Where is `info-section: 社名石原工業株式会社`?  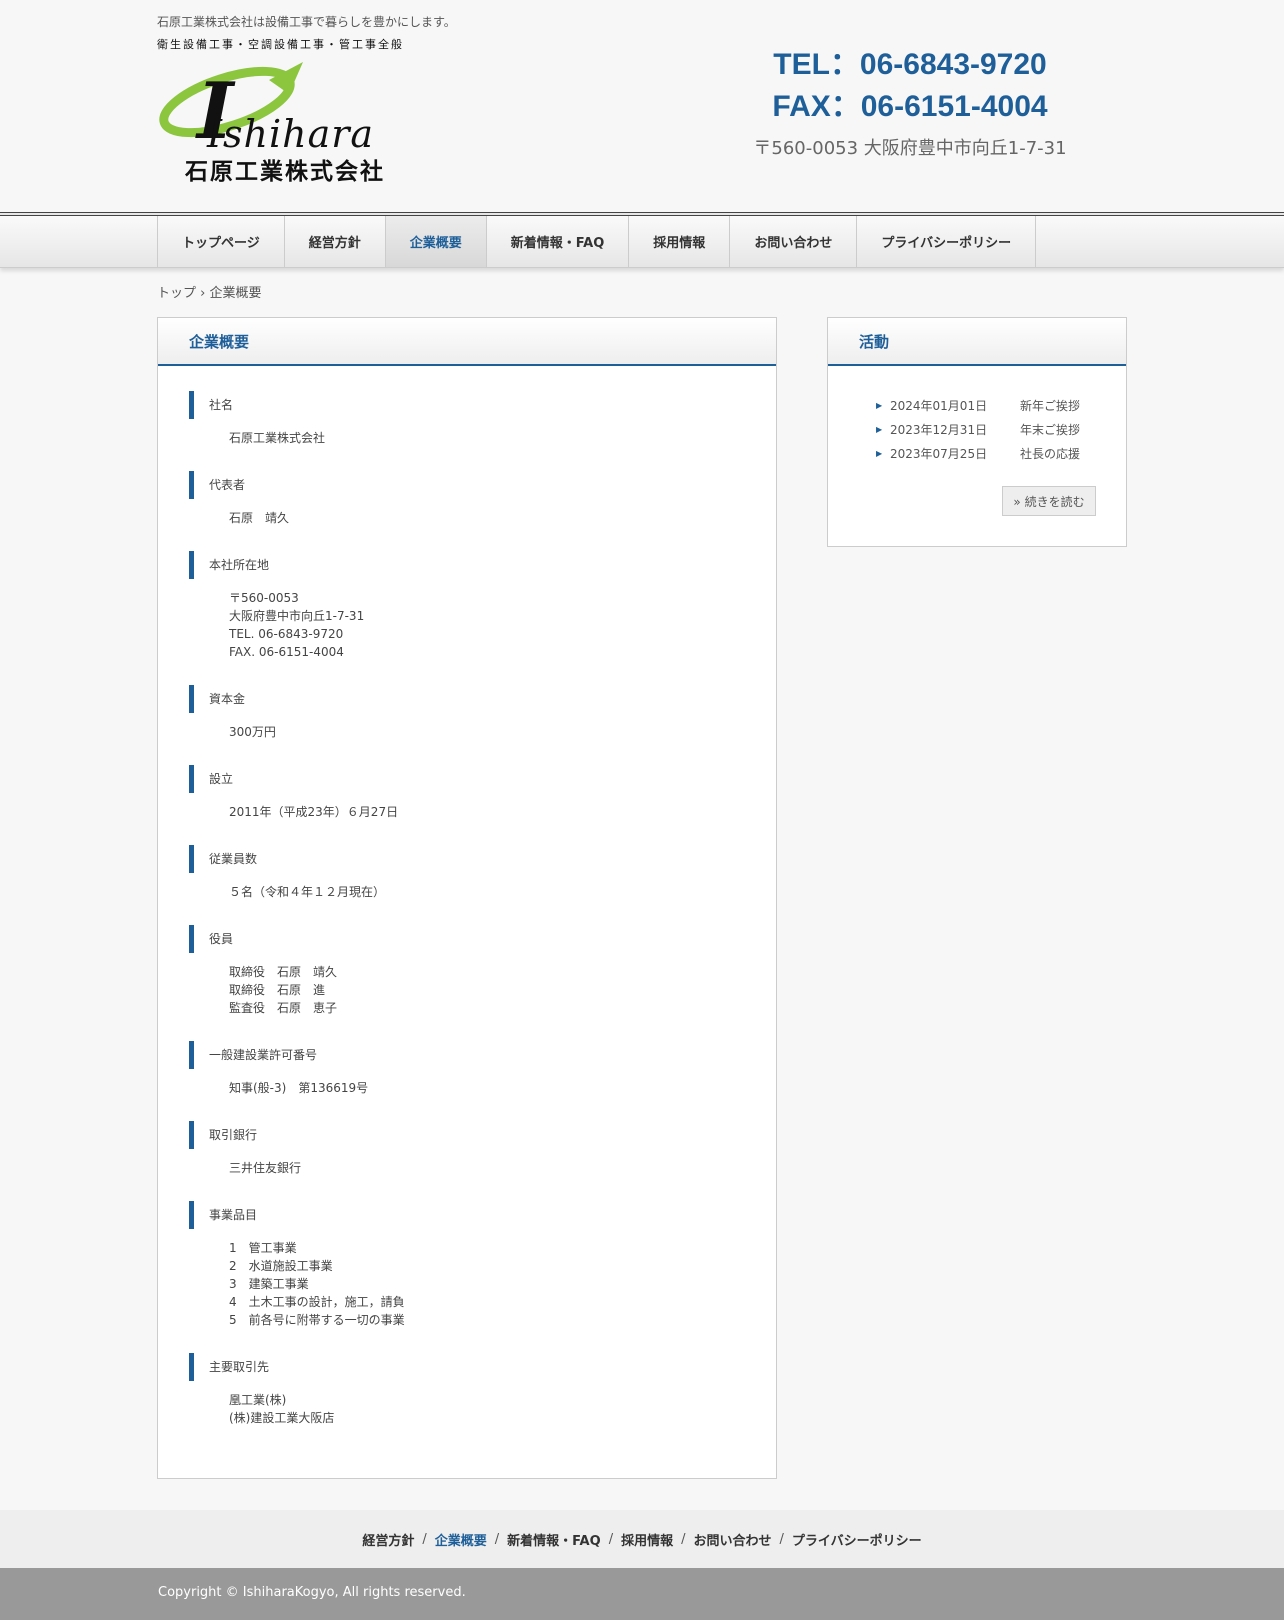
info-section: 社名石原工業株式会社 is located at coordinates (482, 419).